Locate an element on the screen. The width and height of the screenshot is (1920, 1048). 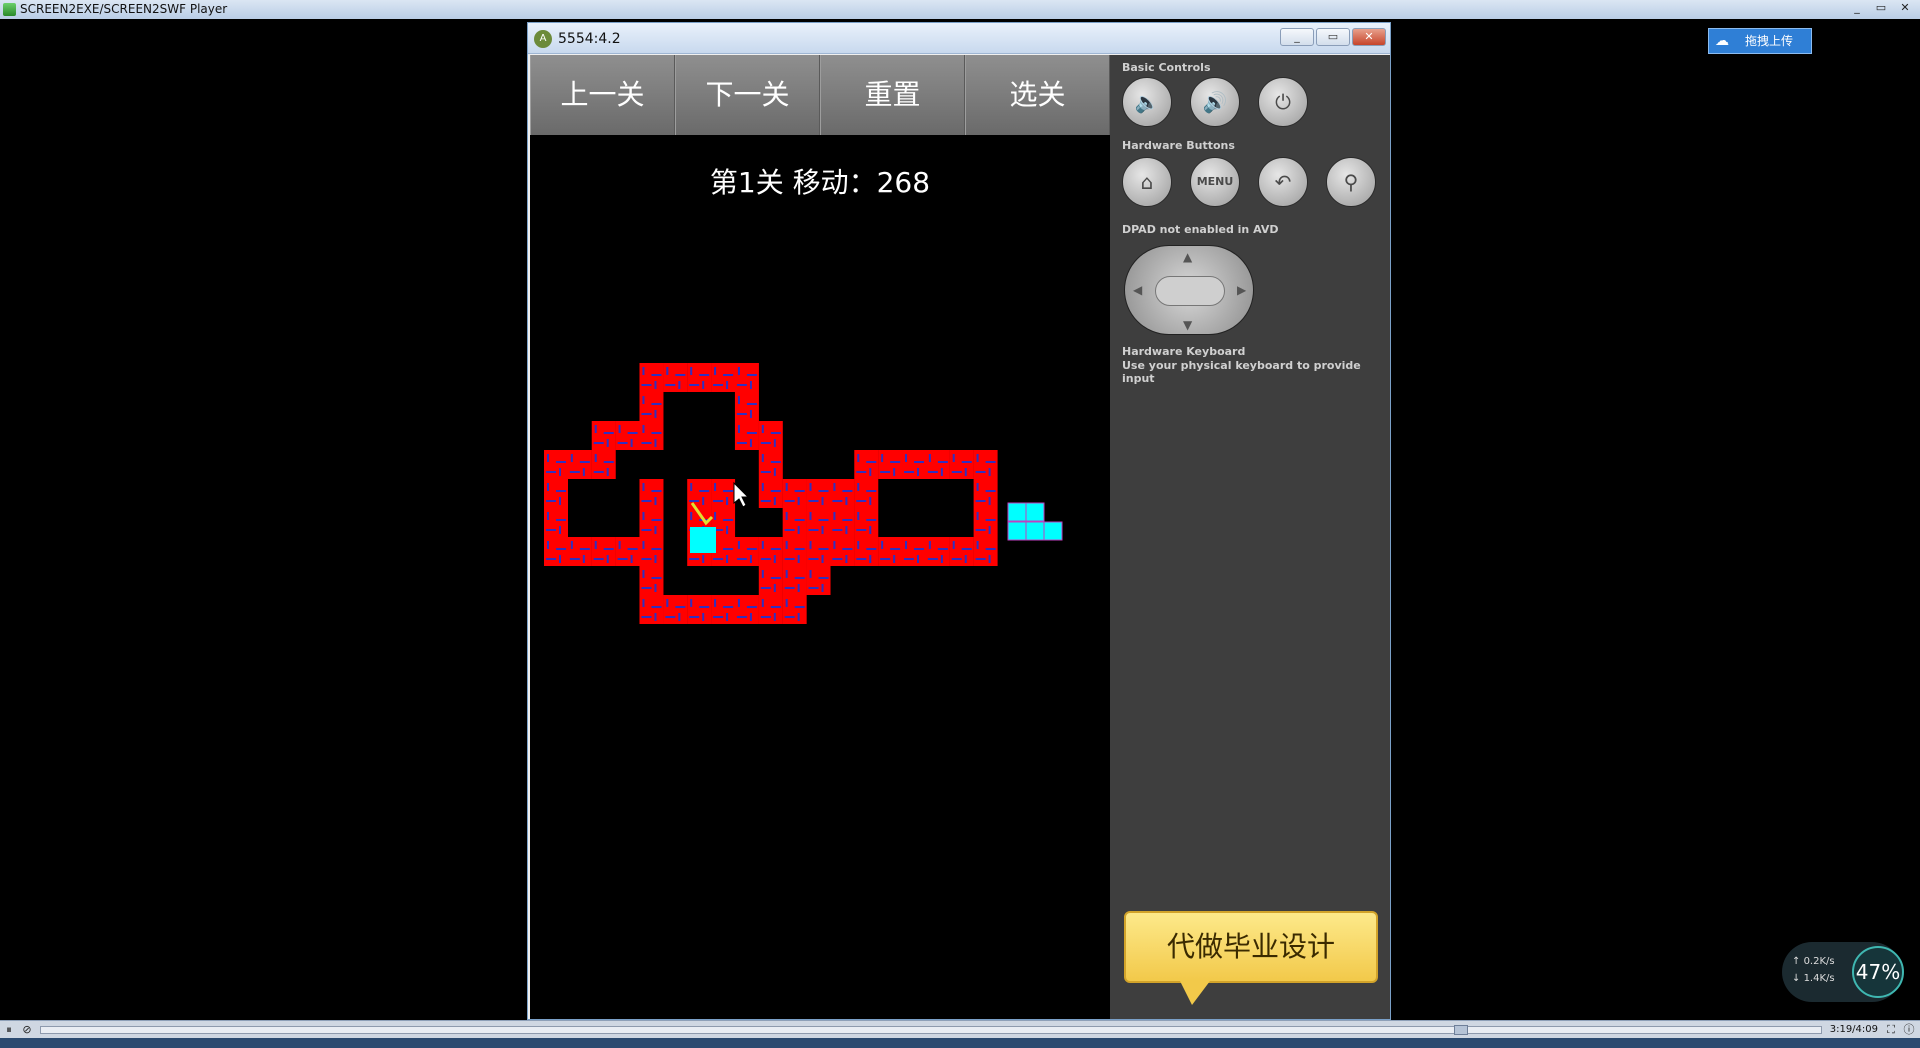
dpad-up-icon: ▲ is located at coordinates (1187, 257).